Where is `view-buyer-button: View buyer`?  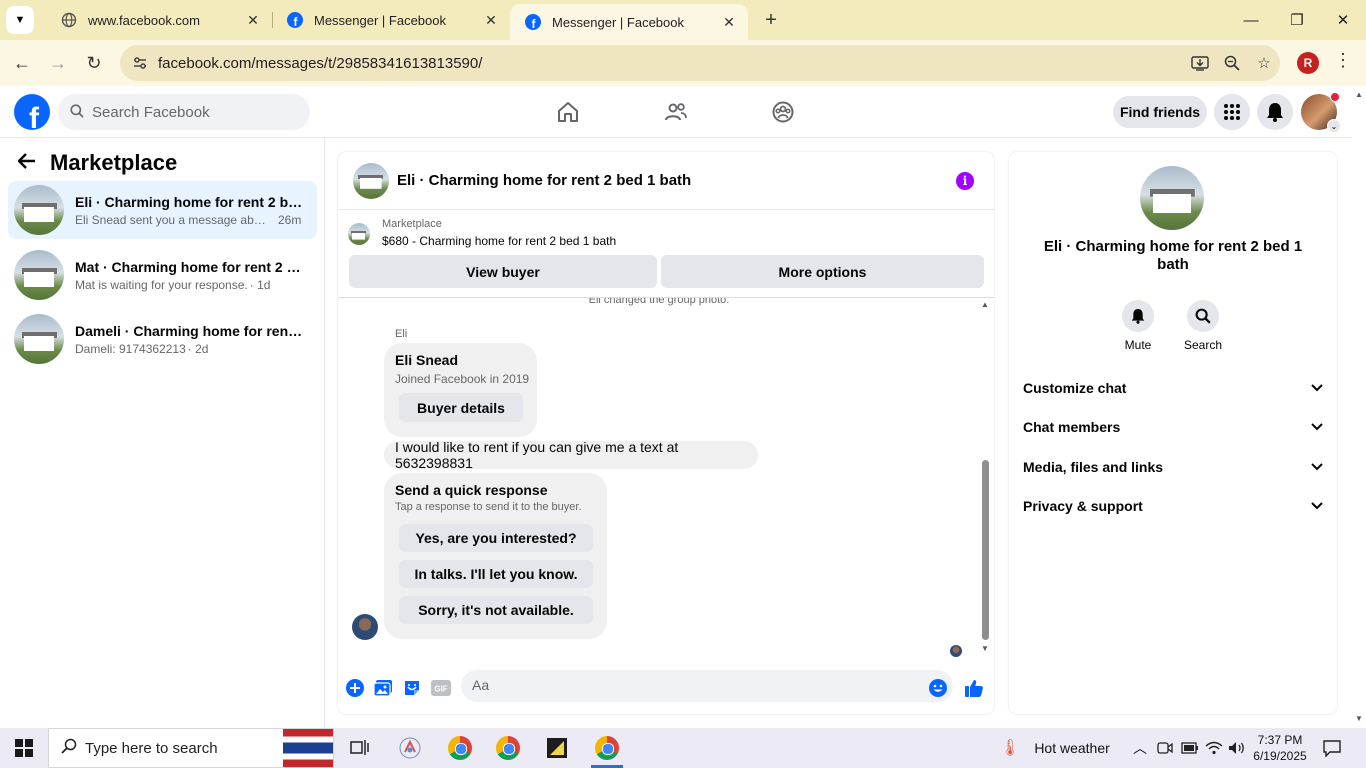 view-buyer-button: View buyer is located at coordinates (503, 271).